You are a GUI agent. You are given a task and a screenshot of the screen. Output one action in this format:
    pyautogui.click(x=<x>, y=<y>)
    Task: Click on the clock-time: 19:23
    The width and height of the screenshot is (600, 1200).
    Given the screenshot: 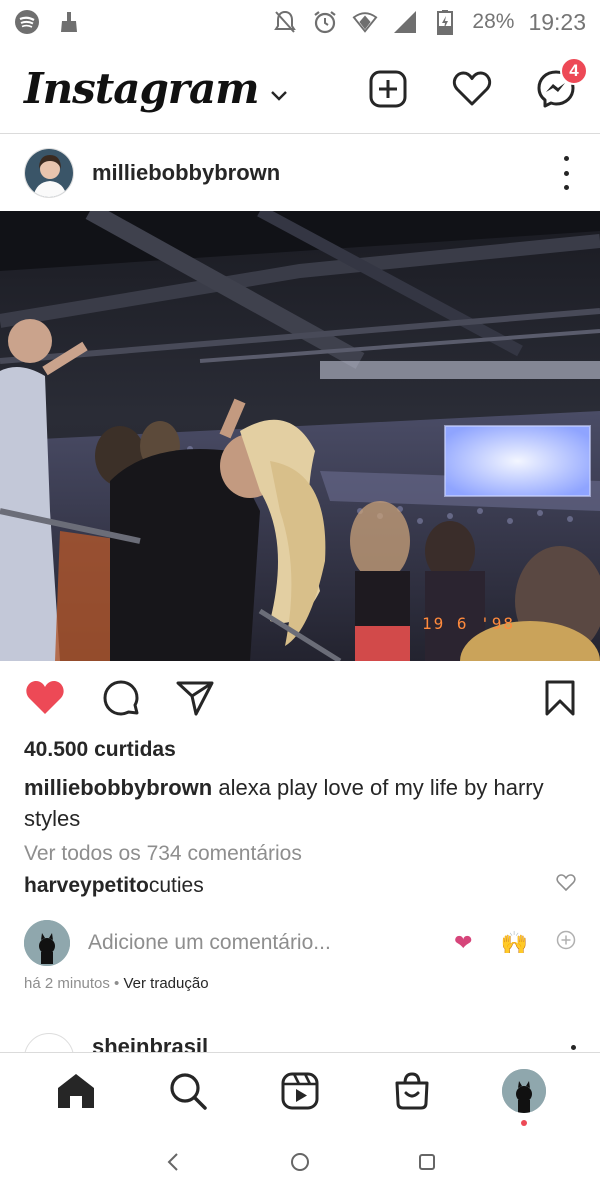 What is the action you would take?
    pyautogui.click(x=557, y=21)
    